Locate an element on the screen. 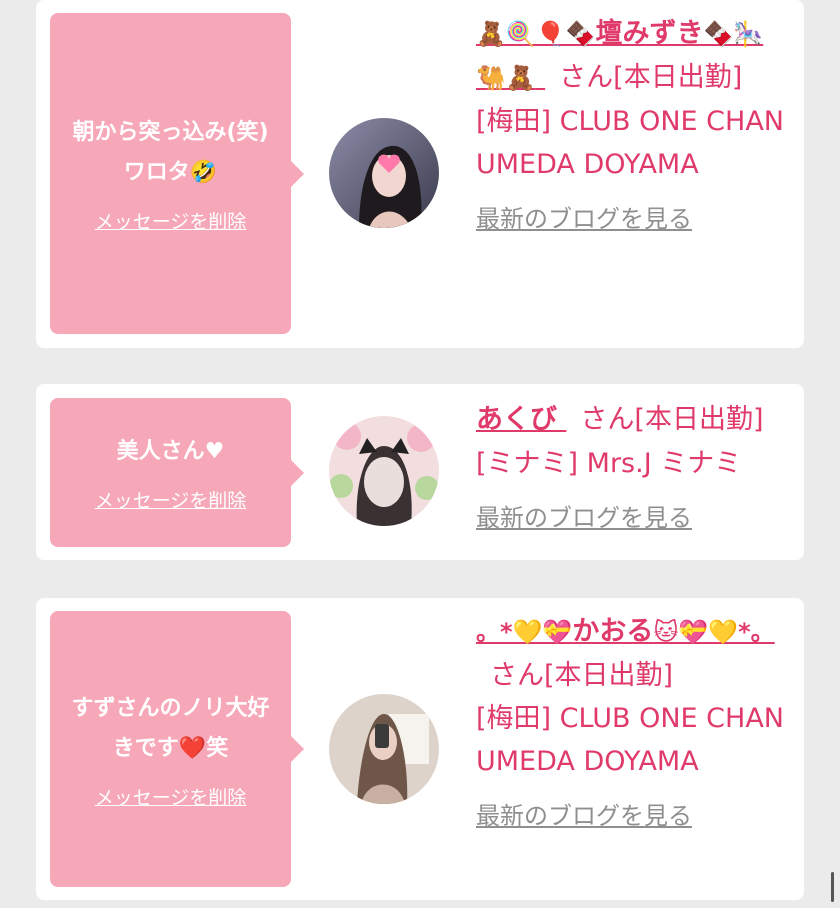 This screenshot has height=908, width=840. name-emoji-suffix: 🐱💝💛*。 is located at coordinates (714, 632).